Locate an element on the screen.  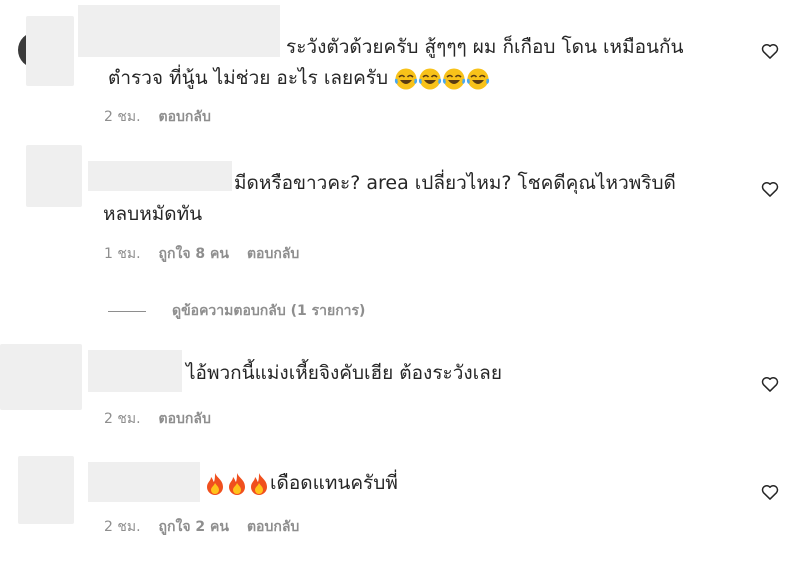
comment-line-1: เดือดแทนครับพี่ is located at coordinates (301, 483).